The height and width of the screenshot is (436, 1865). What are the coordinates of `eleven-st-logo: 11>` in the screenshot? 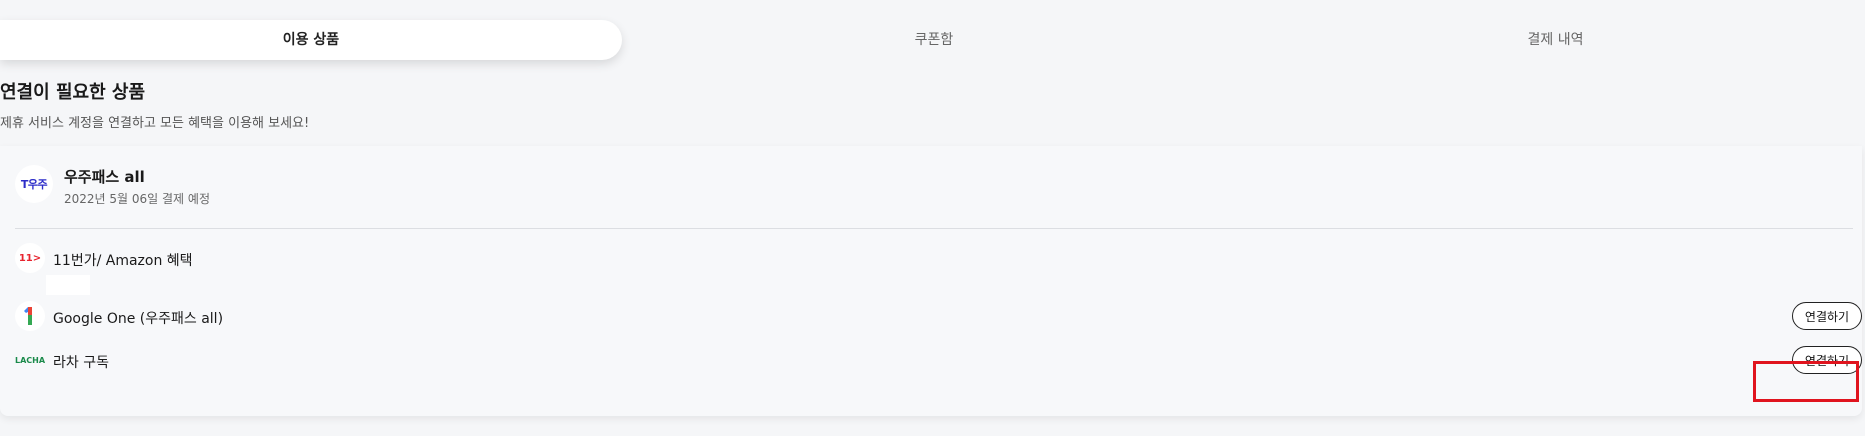 It's located at (30, 258).